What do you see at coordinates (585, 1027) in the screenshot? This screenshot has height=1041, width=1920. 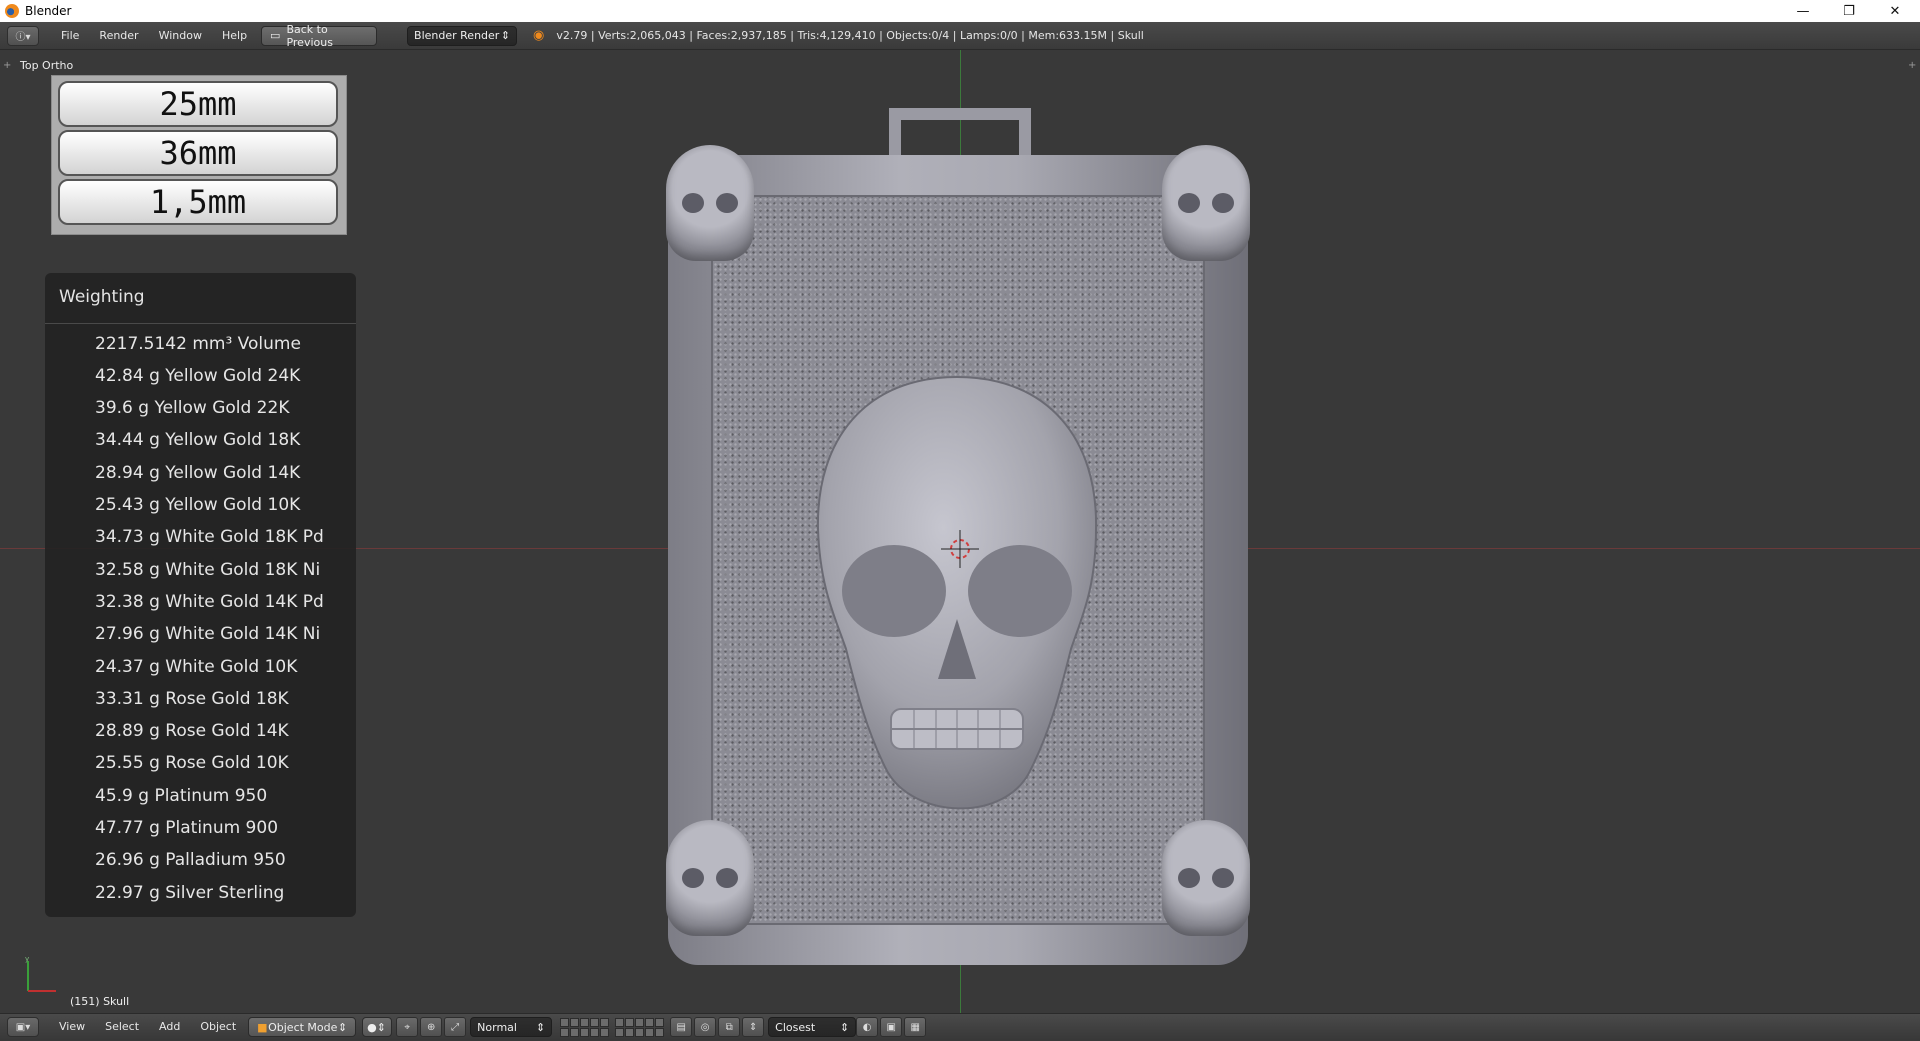 I see `scene-layers` at bounding box center [585, 1027].